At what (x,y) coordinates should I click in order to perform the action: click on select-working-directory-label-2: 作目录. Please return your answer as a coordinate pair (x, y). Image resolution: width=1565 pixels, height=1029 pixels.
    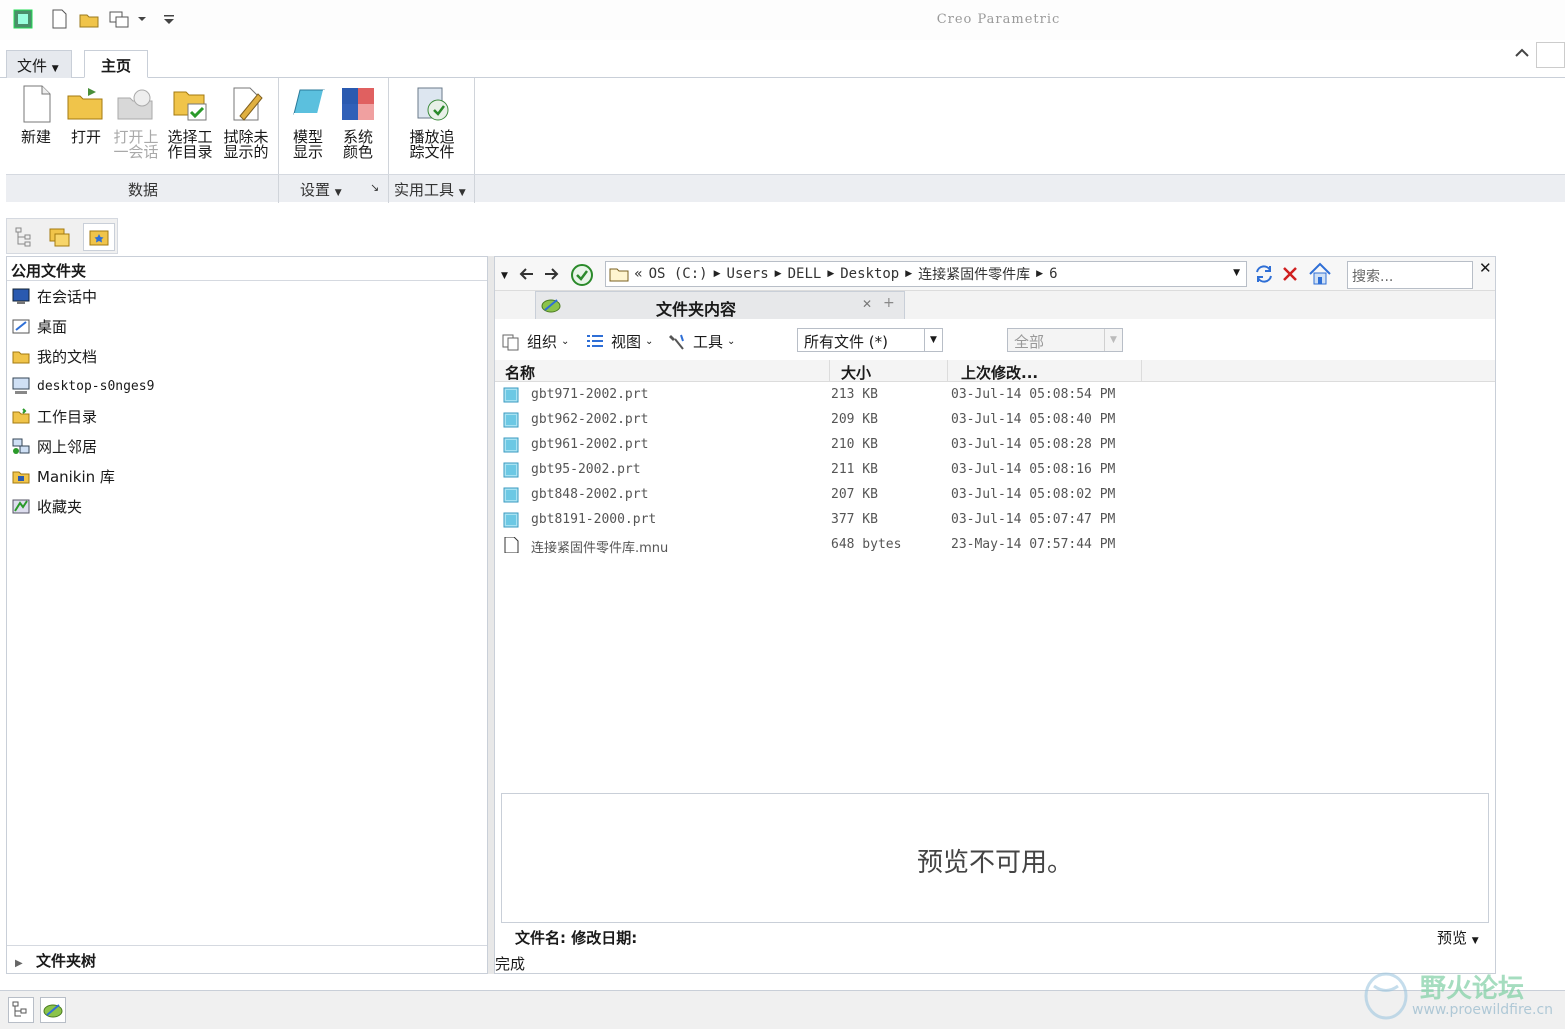
    Looking at the image, I should click on (190, 152).